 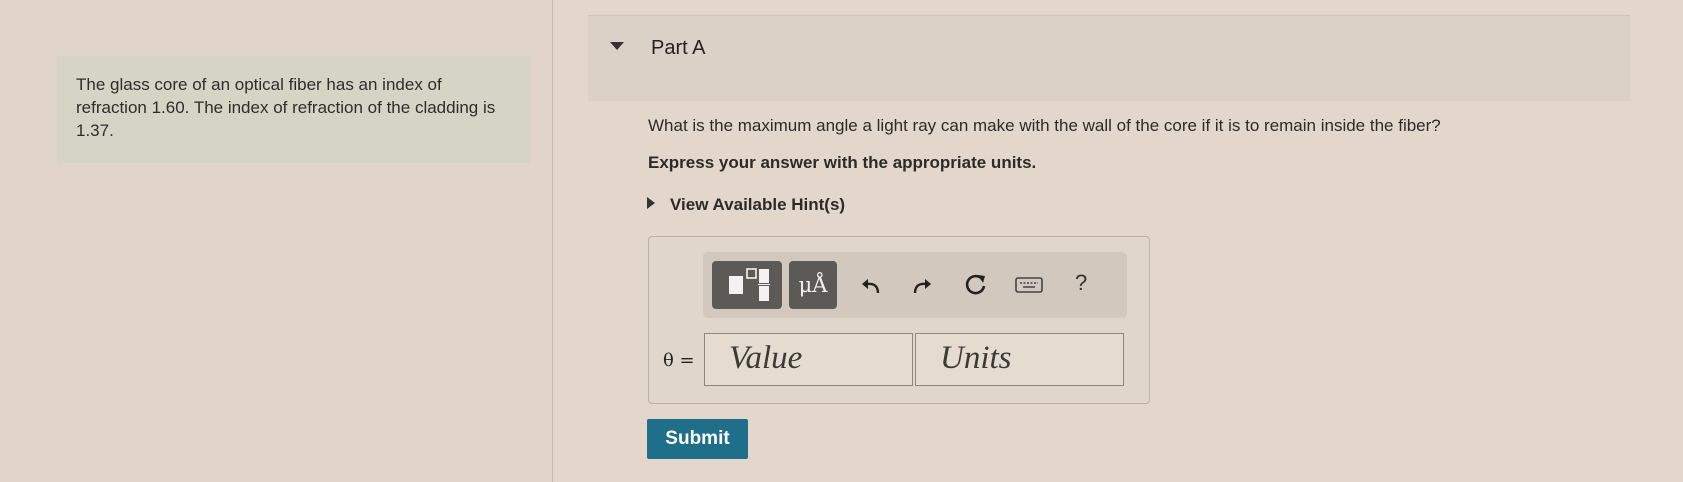 What do you see at coordinates (617, 46) in the screenshot?
I see `collapse-caret-icon` at bounding box center [617, 46].